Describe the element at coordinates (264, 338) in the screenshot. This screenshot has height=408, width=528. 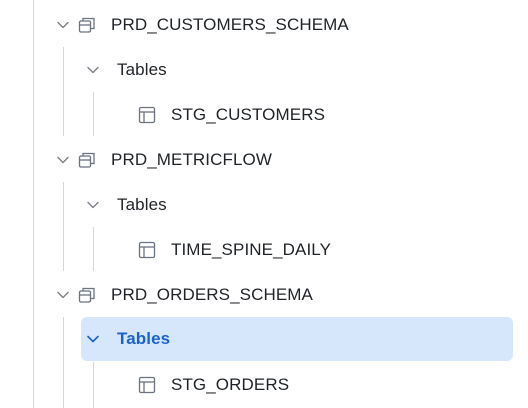
I see `tree-folder-row-selected: Tables` at that location.